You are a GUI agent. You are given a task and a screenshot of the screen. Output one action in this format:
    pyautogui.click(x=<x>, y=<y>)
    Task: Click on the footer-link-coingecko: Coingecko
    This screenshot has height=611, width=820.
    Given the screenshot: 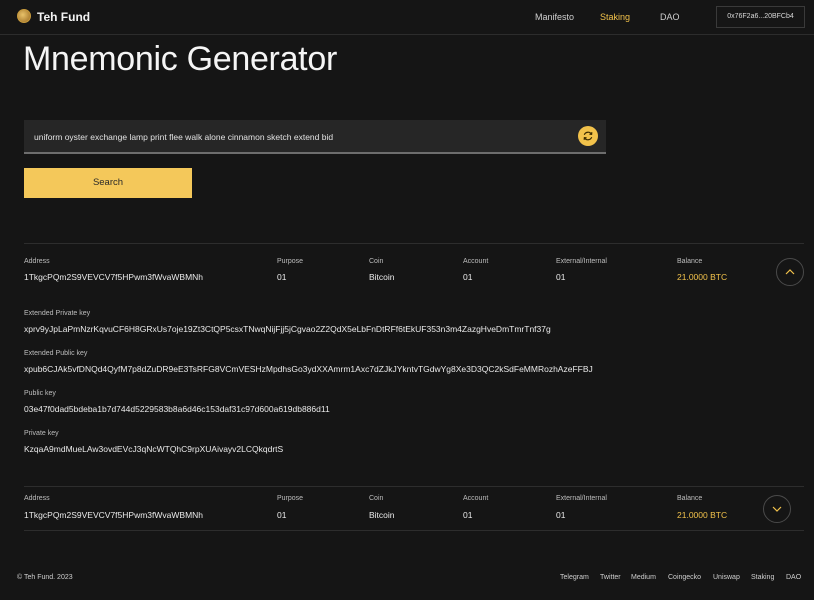 What is the action you would take?
    pyautogui.click(x=684, y=577)
    